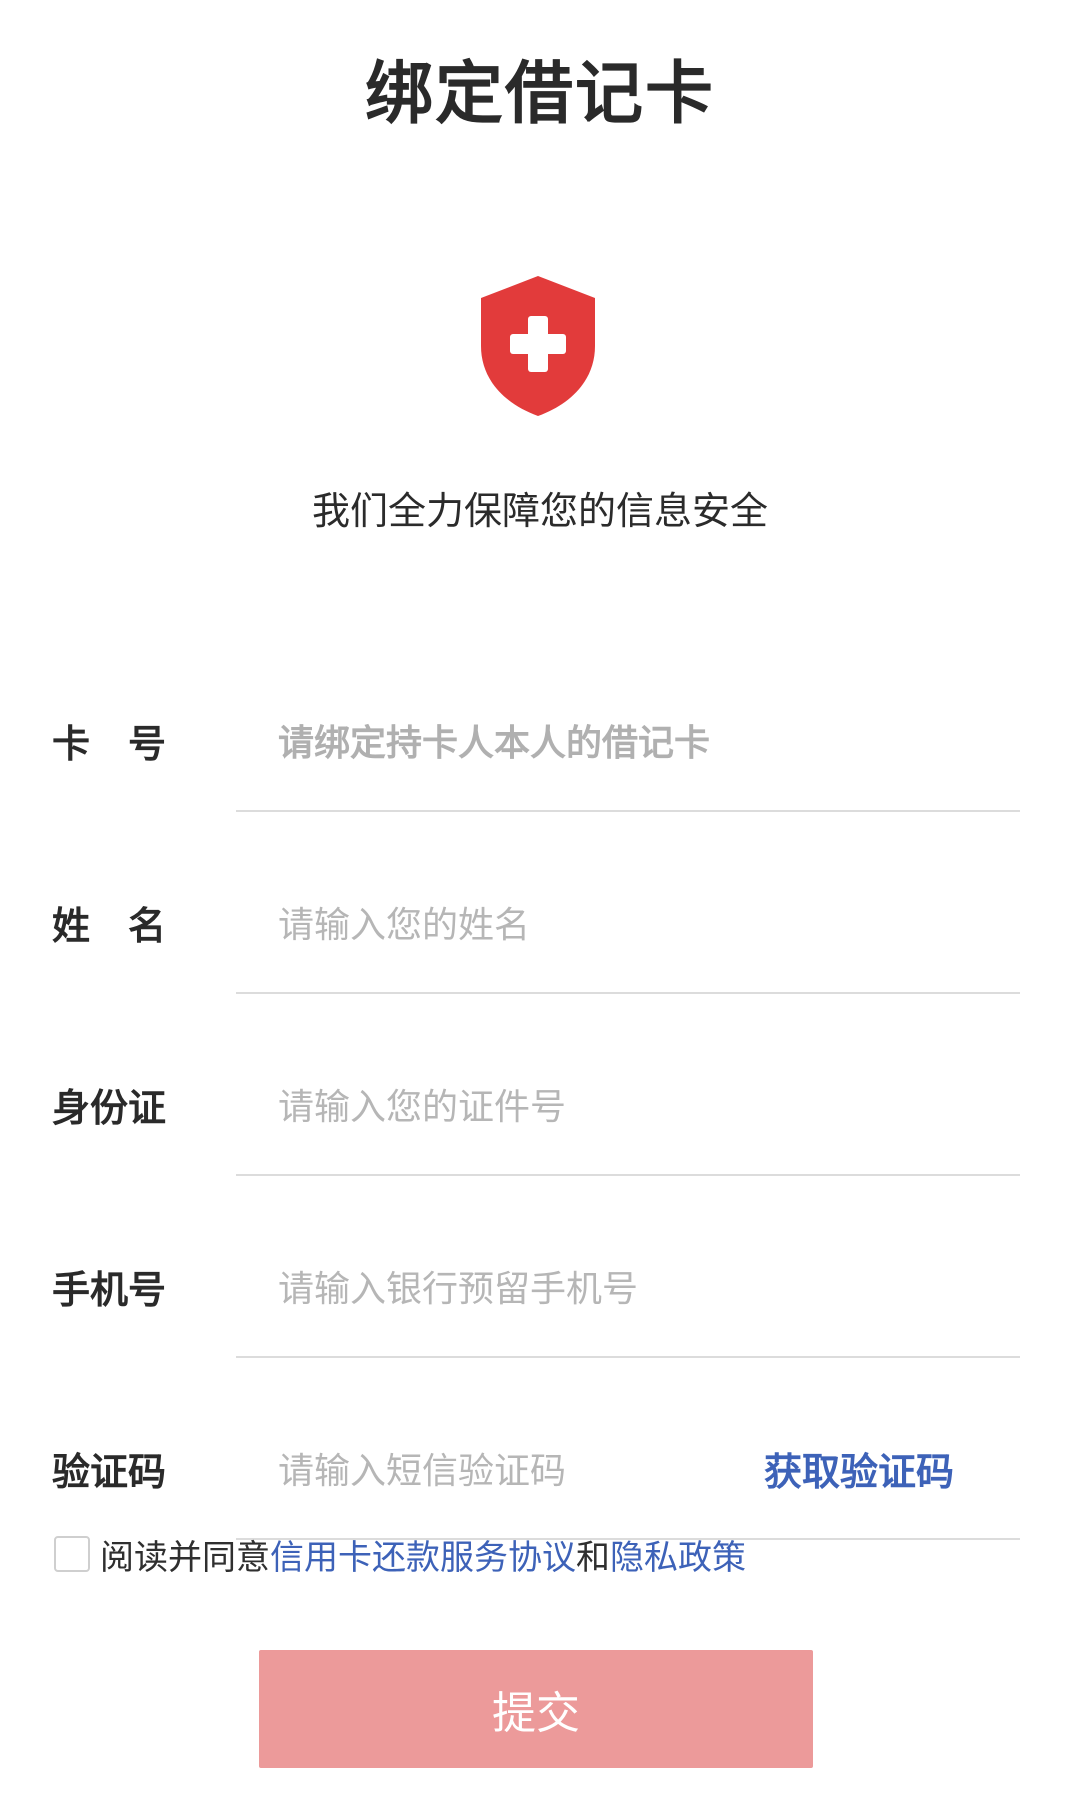 The width and height of the screenshot is (1080, 1813). I want to click on name-row: 姓 名, so click(540, 958).